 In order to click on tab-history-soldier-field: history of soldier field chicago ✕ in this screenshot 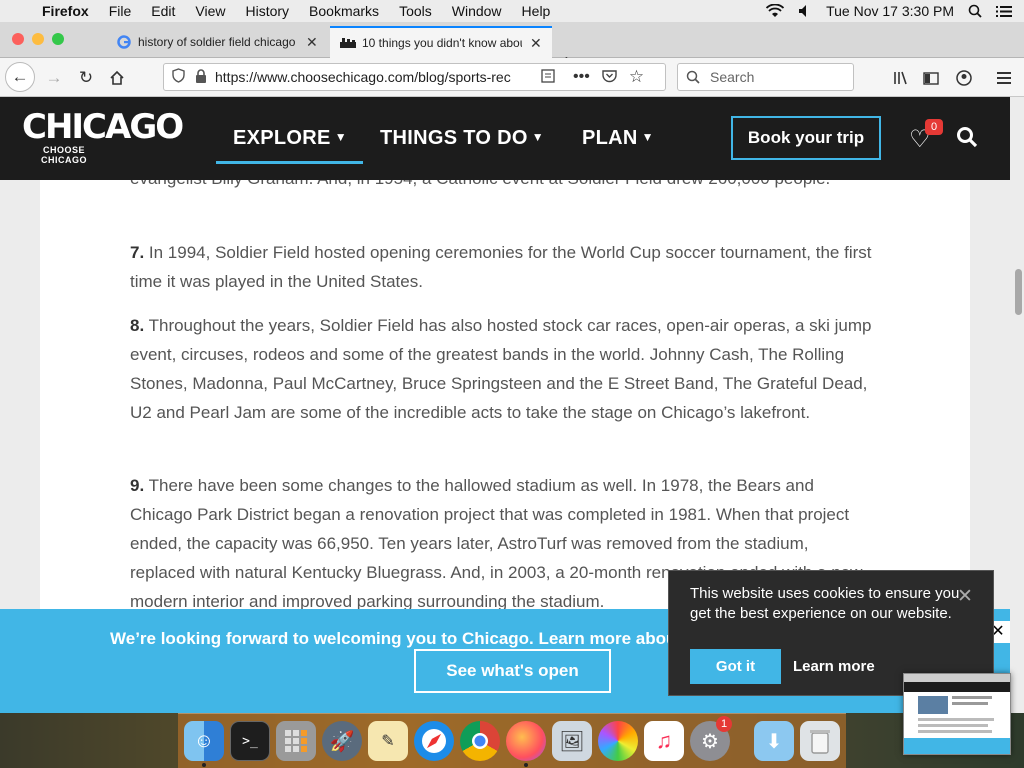, I will do `click(217, 42)`.